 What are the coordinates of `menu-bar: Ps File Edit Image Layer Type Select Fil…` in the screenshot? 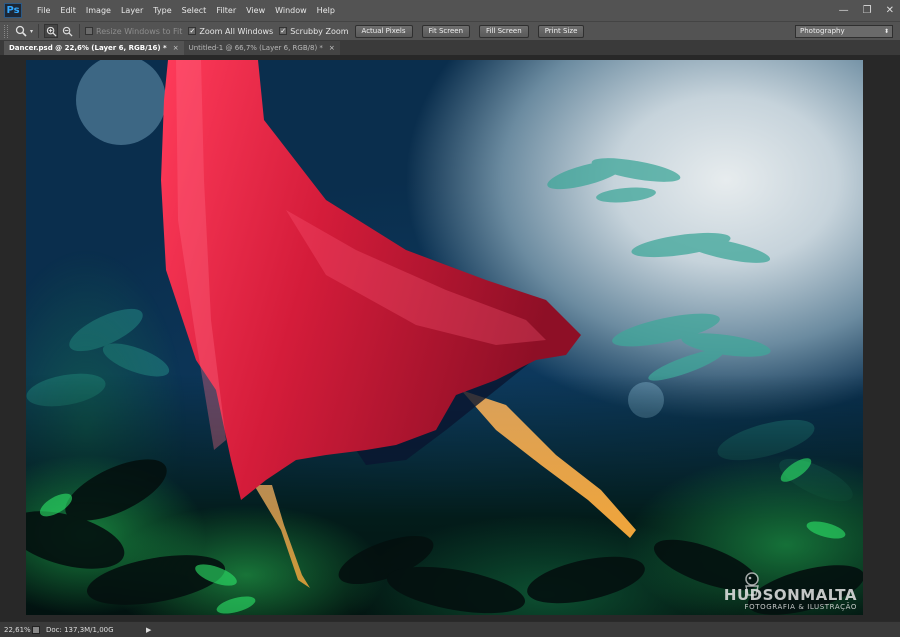 It's located at (450, 10).